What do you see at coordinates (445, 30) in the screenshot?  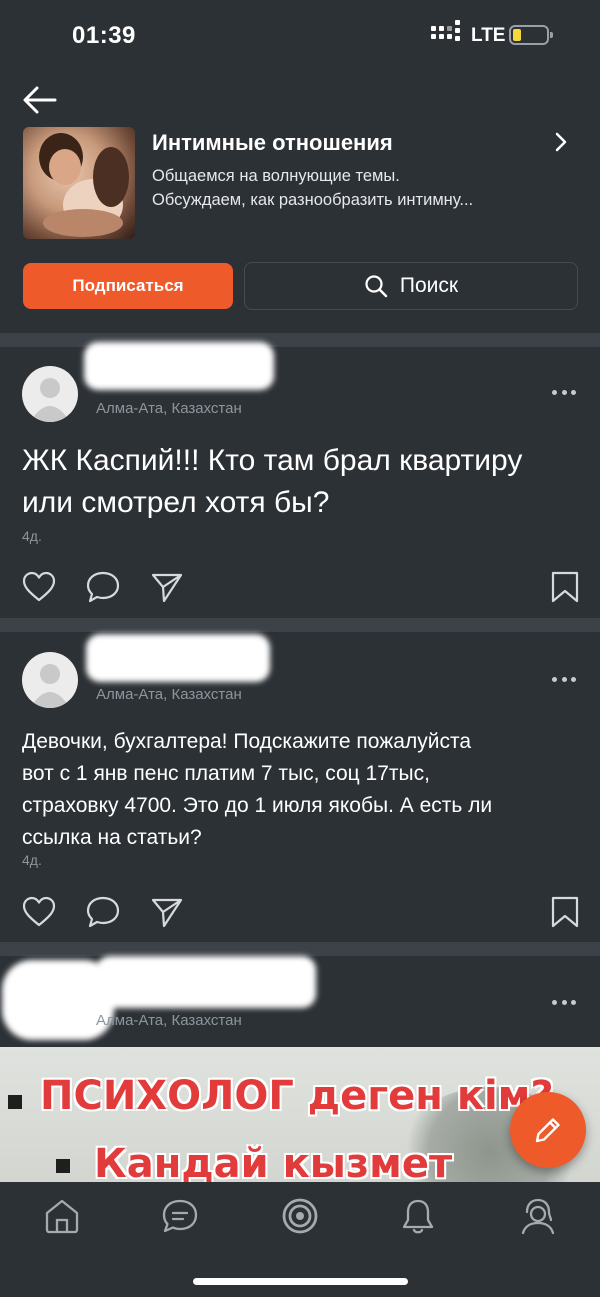 I see `signal-strength-icon` at bounding box center [445, 30].